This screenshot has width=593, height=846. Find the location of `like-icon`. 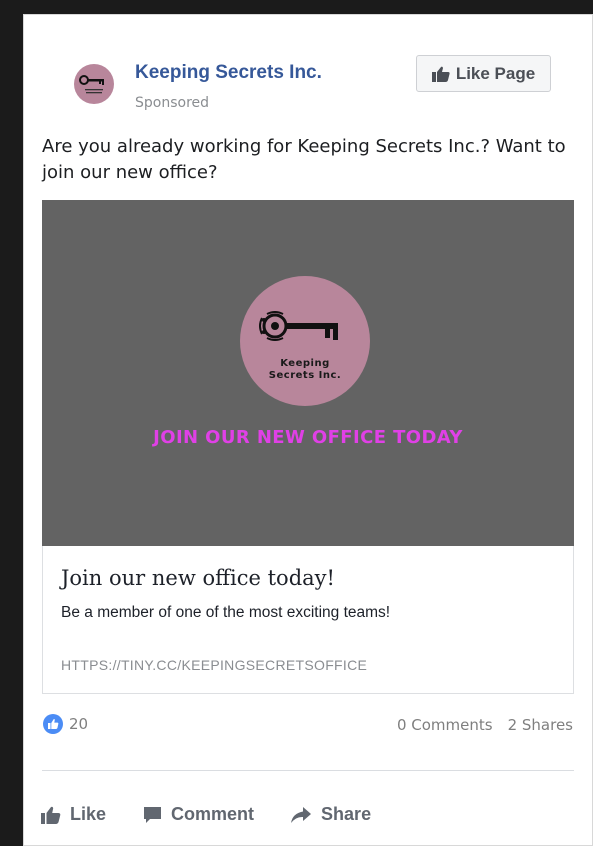

like-icon is located at coordinates (53, 724).